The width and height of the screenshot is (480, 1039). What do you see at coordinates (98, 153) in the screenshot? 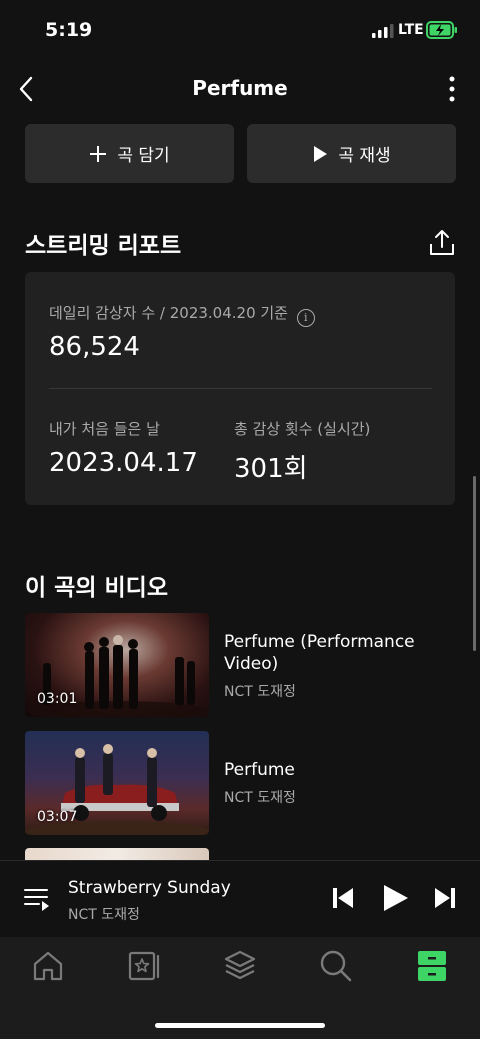
I see `plus-icon` at bounding box center [98, 153].